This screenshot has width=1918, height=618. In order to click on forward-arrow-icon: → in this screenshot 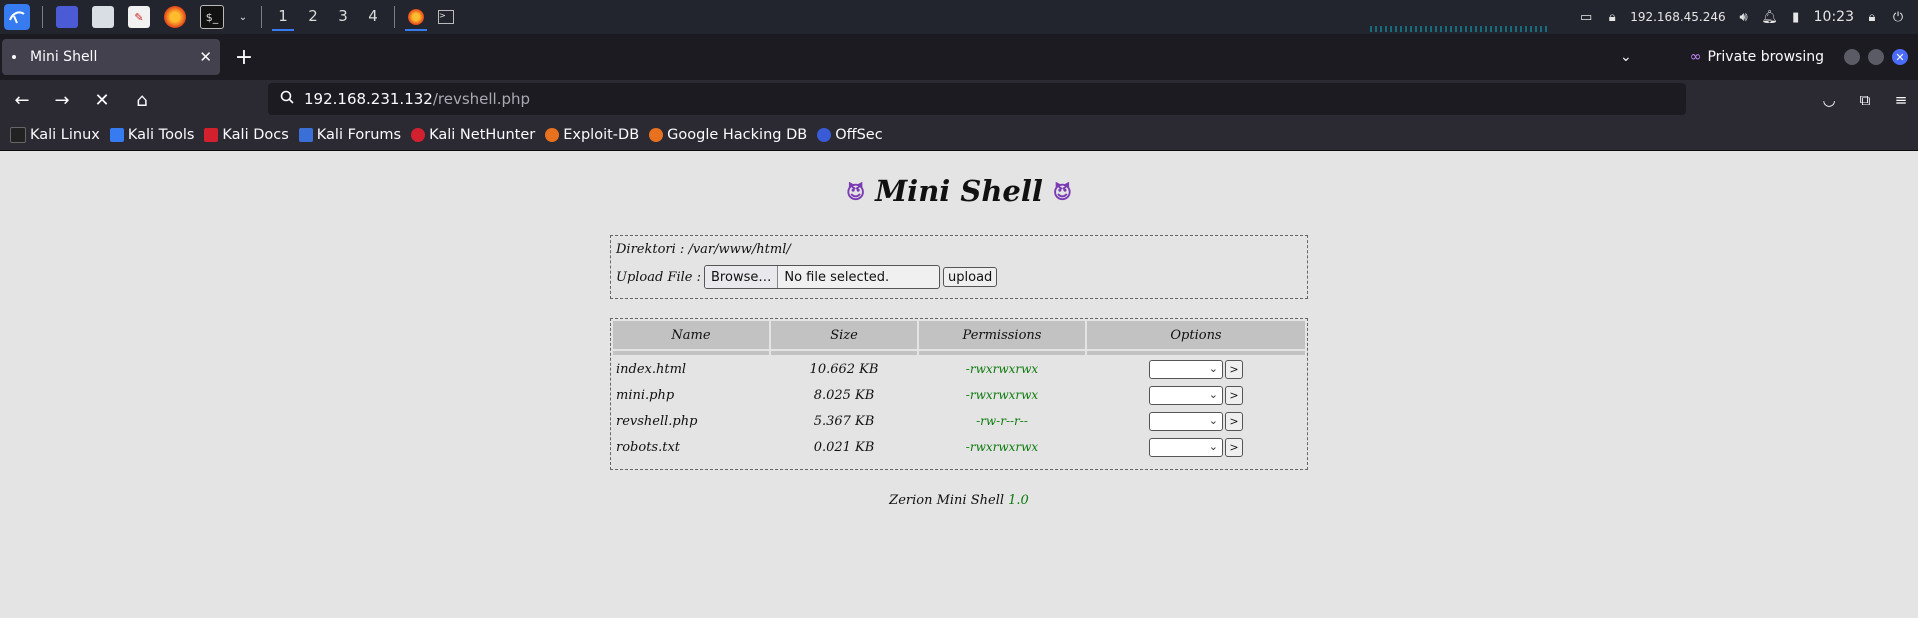, I will do `click(62, 100)`.